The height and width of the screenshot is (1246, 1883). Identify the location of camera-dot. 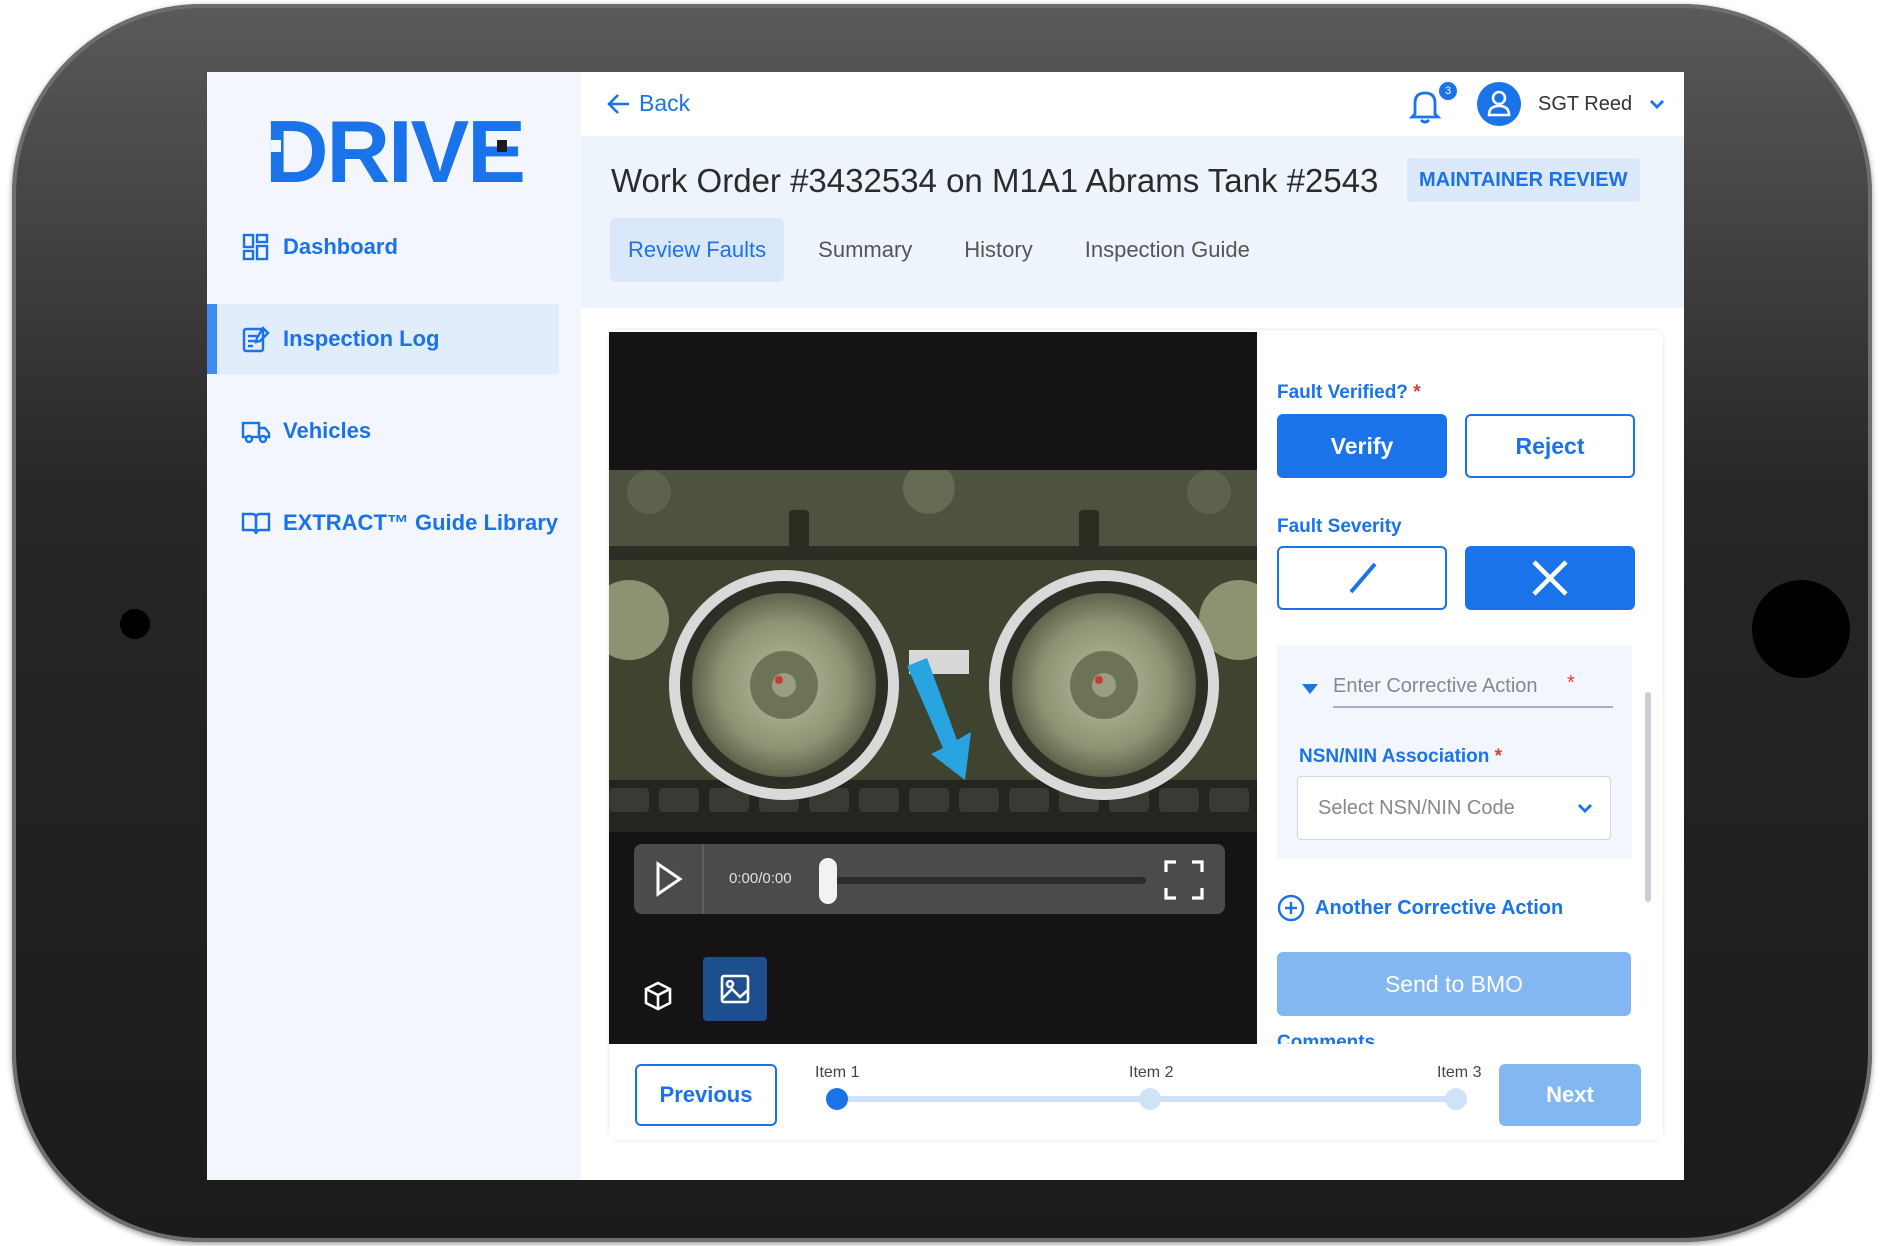
(135, 624).